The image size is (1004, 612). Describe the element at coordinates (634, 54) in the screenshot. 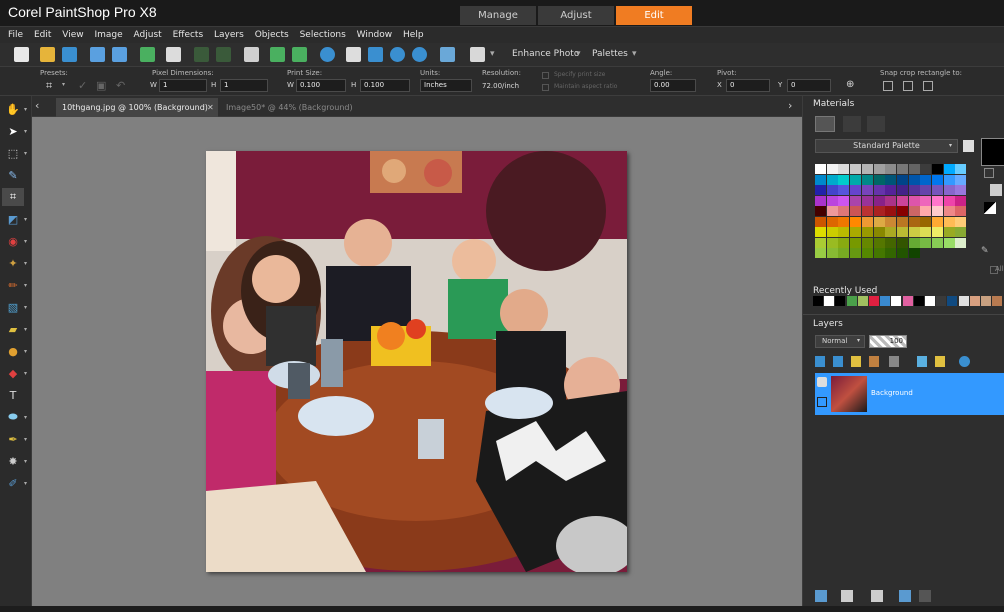

I see `palettes-dropdown-icon: ▾` at that location.